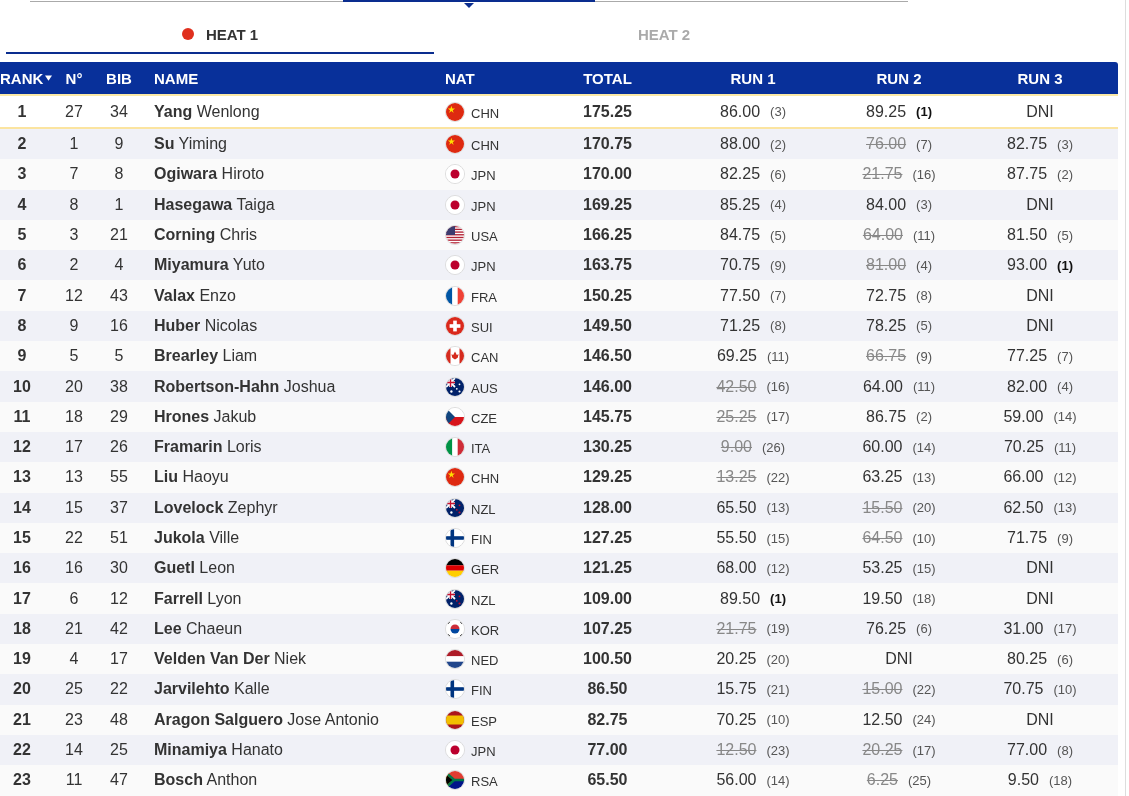 This screenshot has width=1129, height=796. Describe the element at coordinates (22, 265) in the screenshot. I see `rank-text: 6` at that location.